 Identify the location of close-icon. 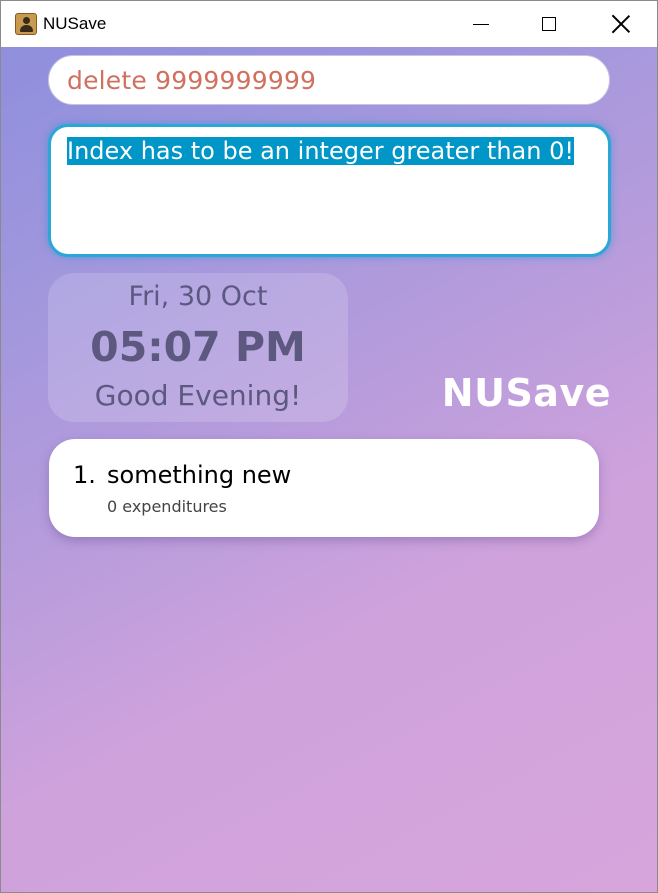
(621, 24).